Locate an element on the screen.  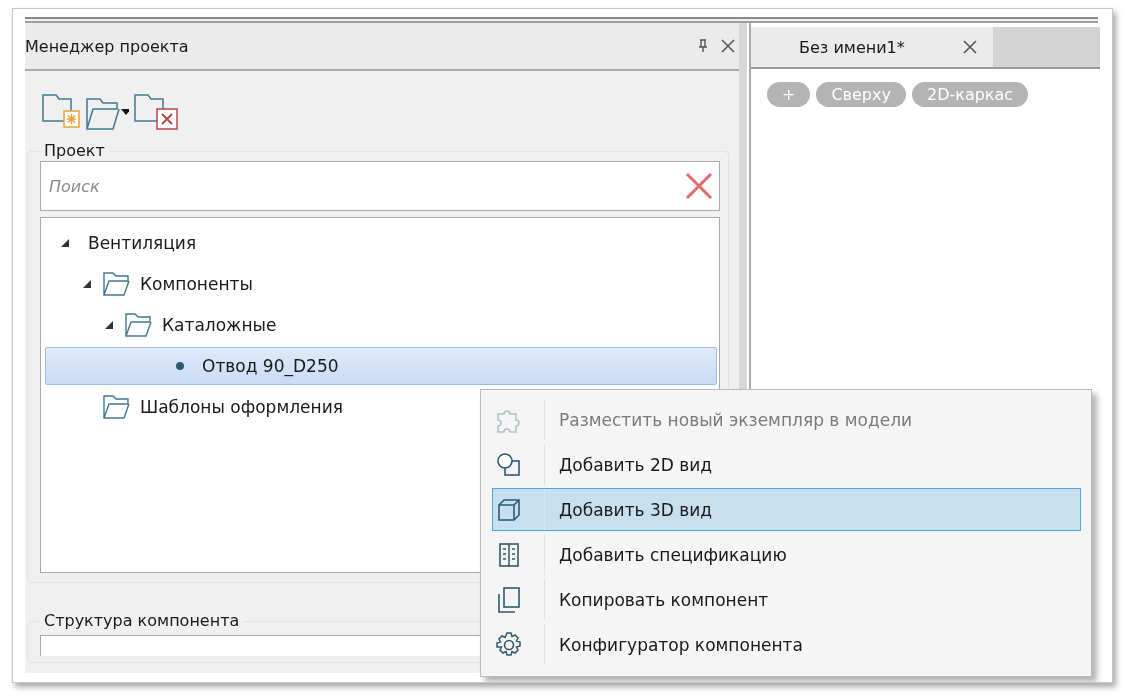
open-folder-icon is located at coordinates (107, 114).